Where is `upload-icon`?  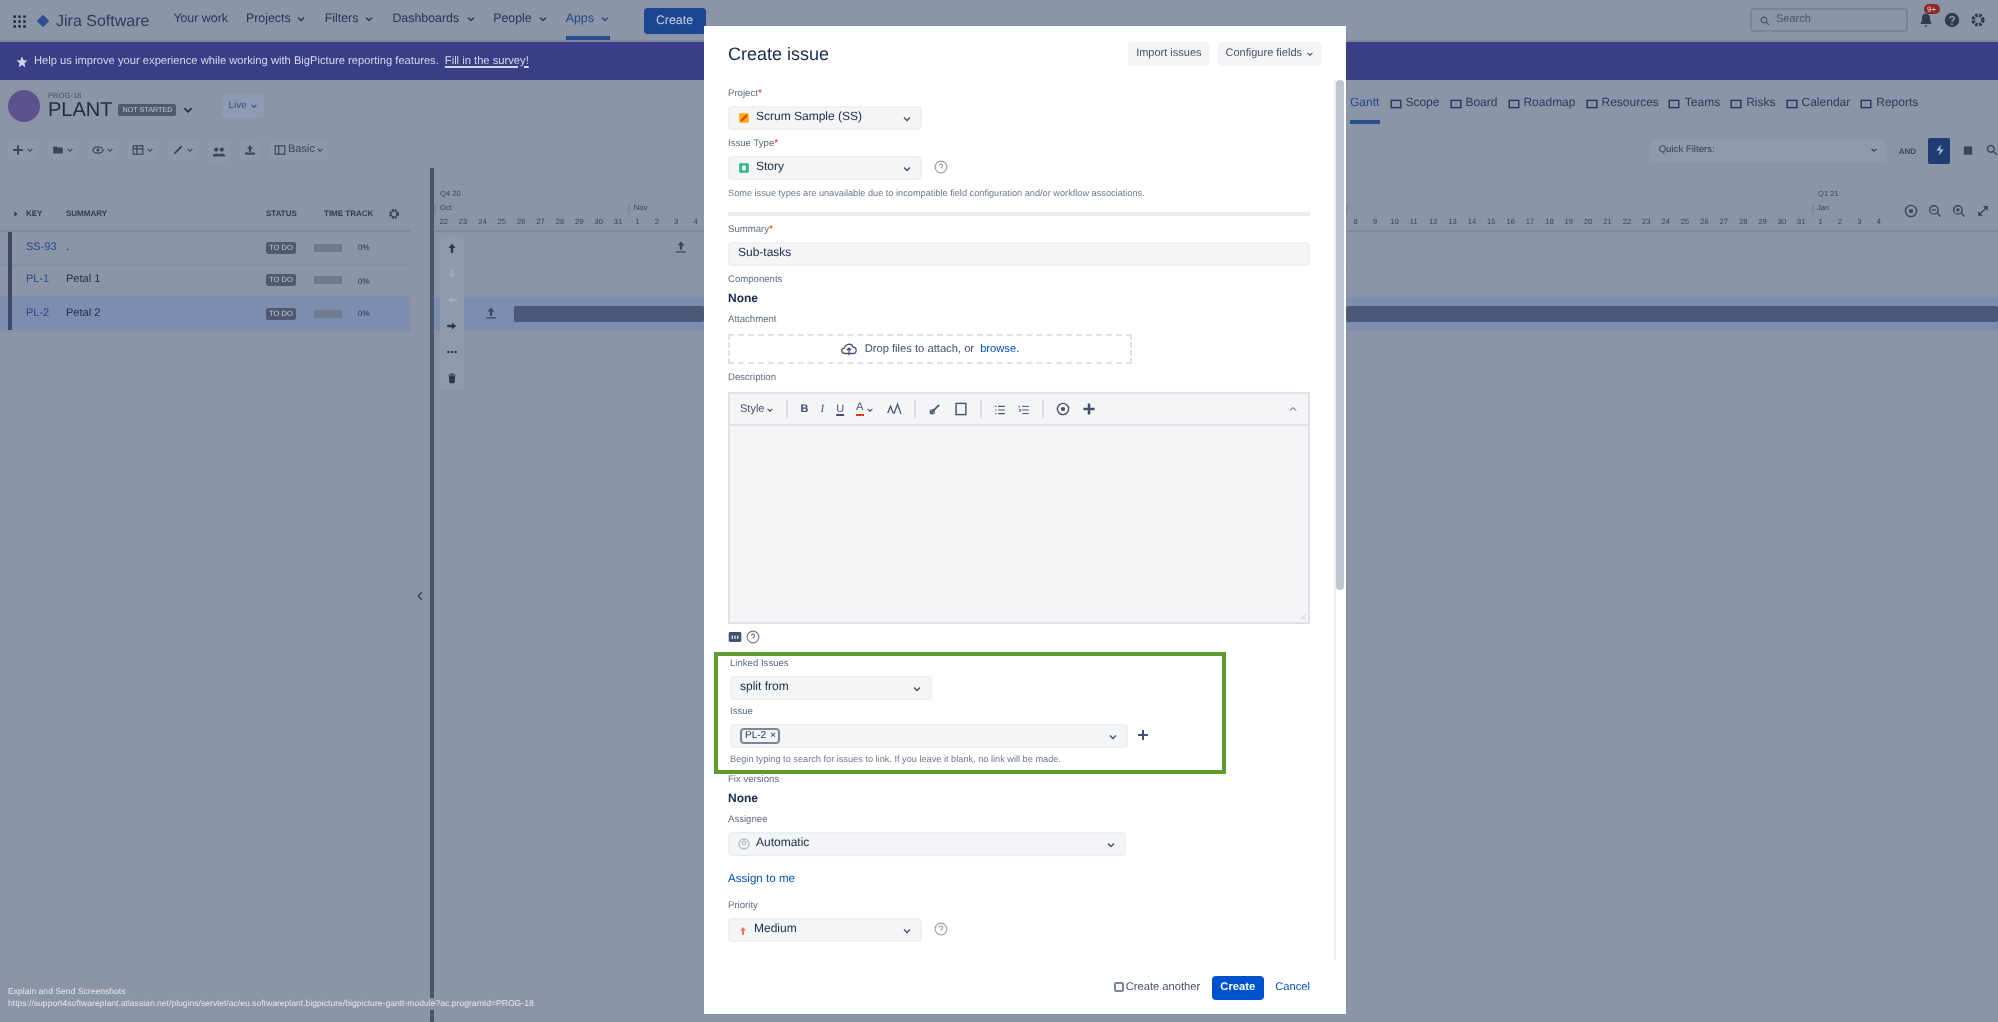 upload-icon is located at coordinates (250, 150).